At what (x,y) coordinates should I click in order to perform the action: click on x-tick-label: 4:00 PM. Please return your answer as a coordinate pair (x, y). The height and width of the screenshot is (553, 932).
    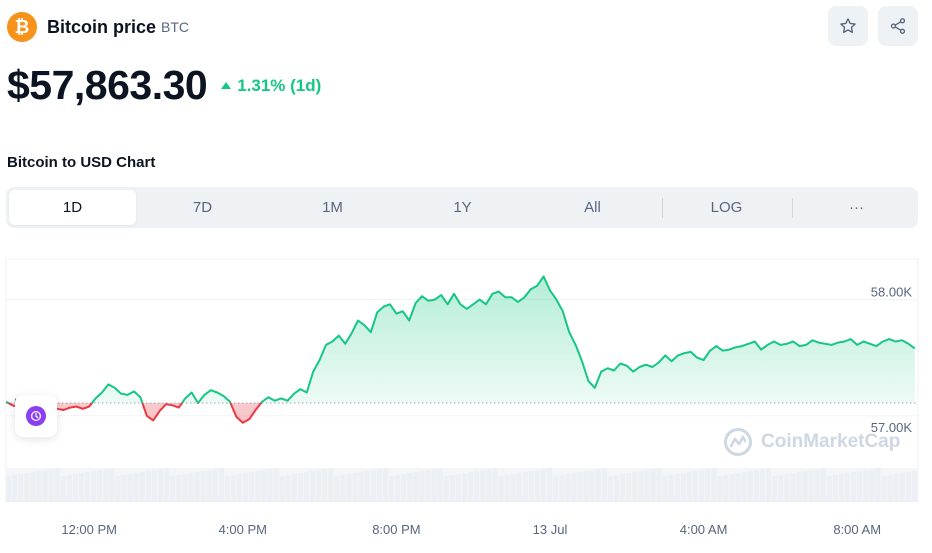
    Looking at the image, I should click on (243, 529).